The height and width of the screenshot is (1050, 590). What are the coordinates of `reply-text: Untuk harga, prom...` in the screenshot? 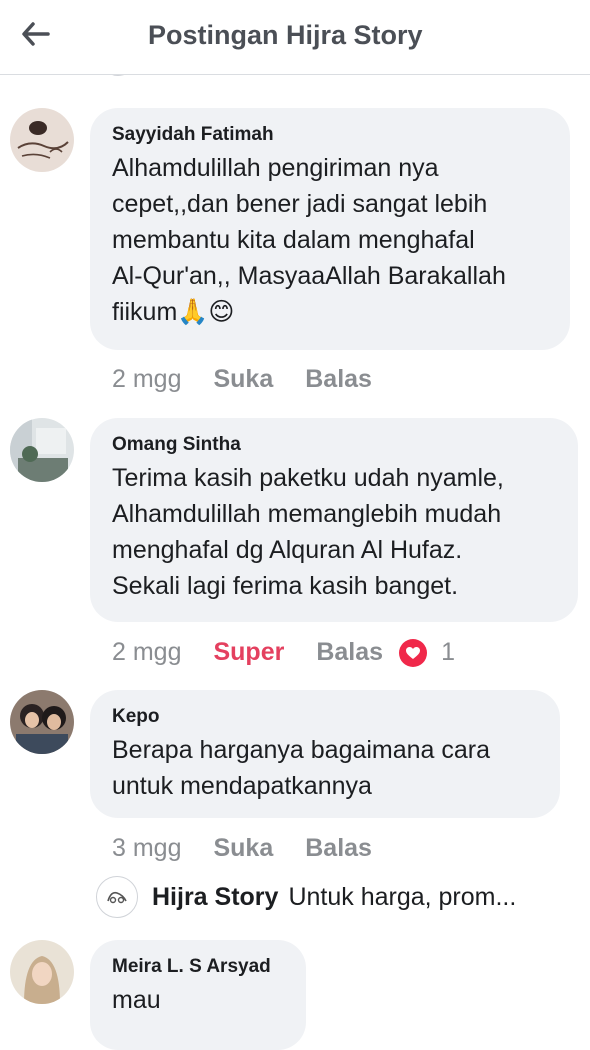 It's located at (402, 896).